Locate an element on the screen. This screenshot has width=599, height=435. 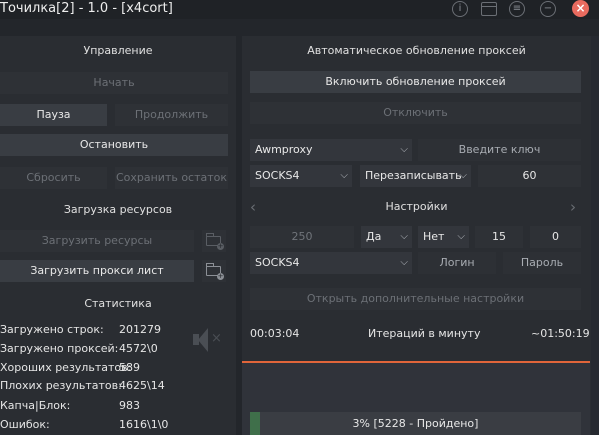
progress-bar: 3% [5228 - Пройдено] is located at coordinates (415, 423).